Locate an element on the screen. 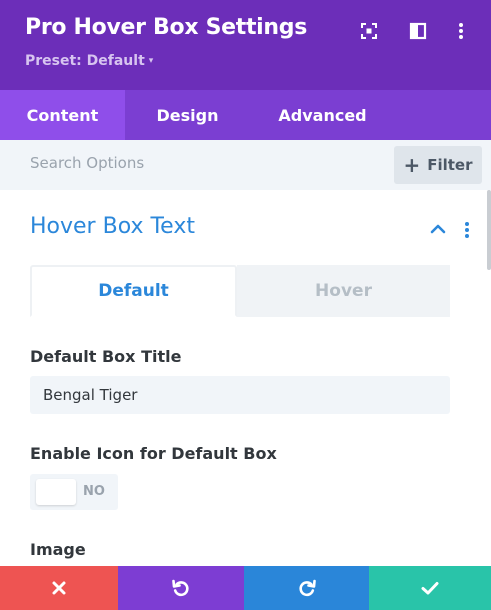 This screenshot has width=491, height=610. save-button is located at coordinates (430, 588).